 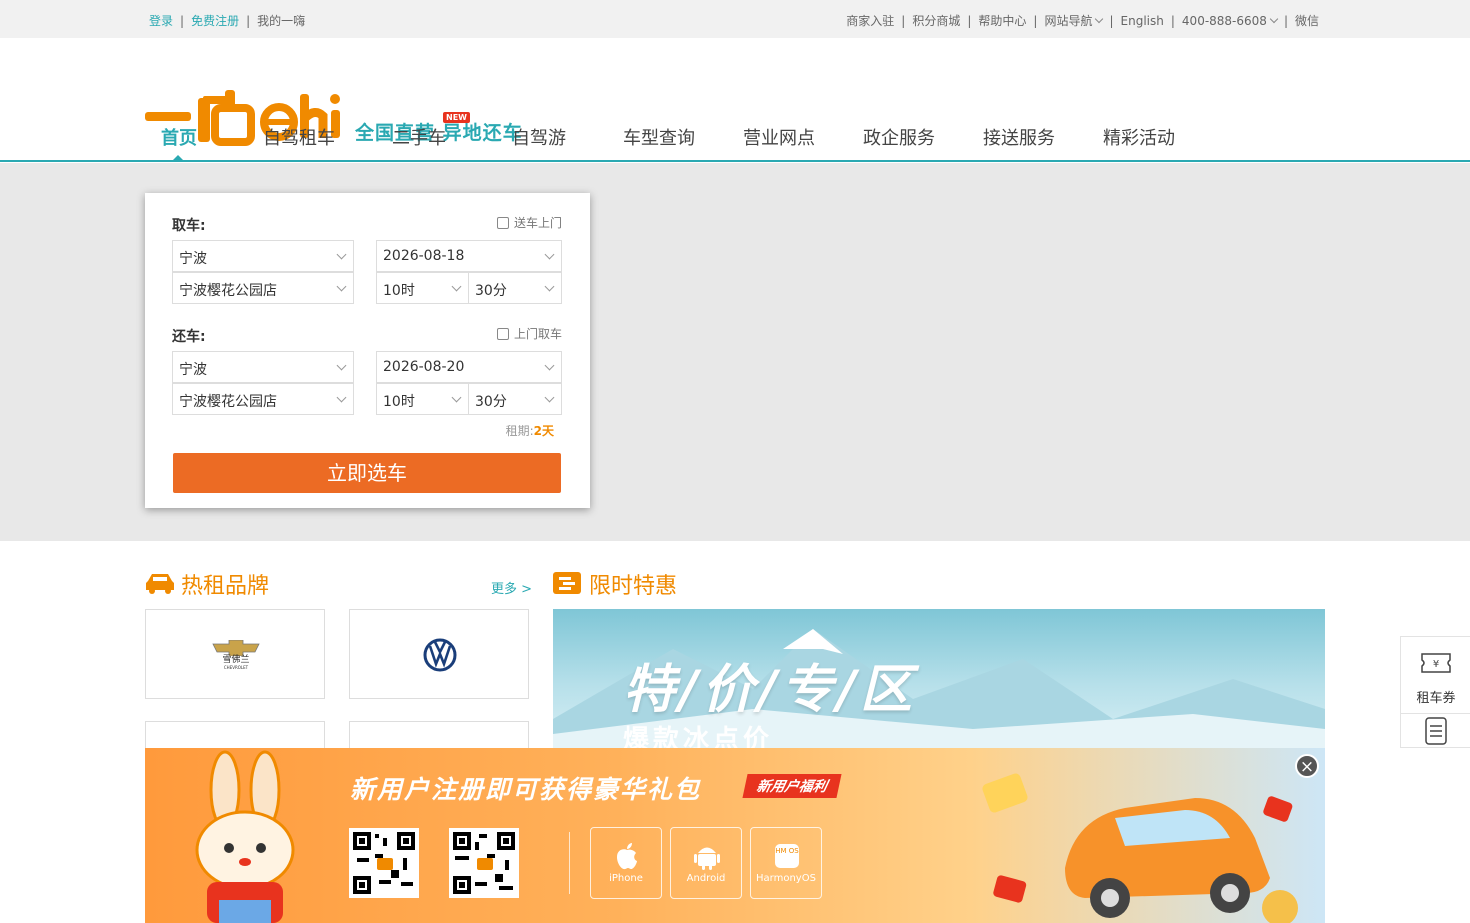 What do you see at coordinates (1224, 21) in the screenshot?
I see `phone-number: 400-888-6608` at bounding box center [1224, 21].